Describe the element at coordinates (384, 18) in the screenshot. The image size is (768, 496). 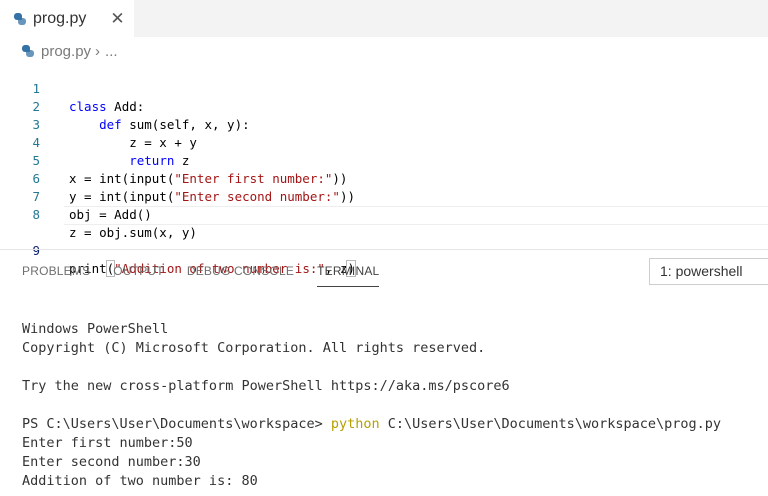
I see `editor-tab-bar: prog.py ✕` at that location.